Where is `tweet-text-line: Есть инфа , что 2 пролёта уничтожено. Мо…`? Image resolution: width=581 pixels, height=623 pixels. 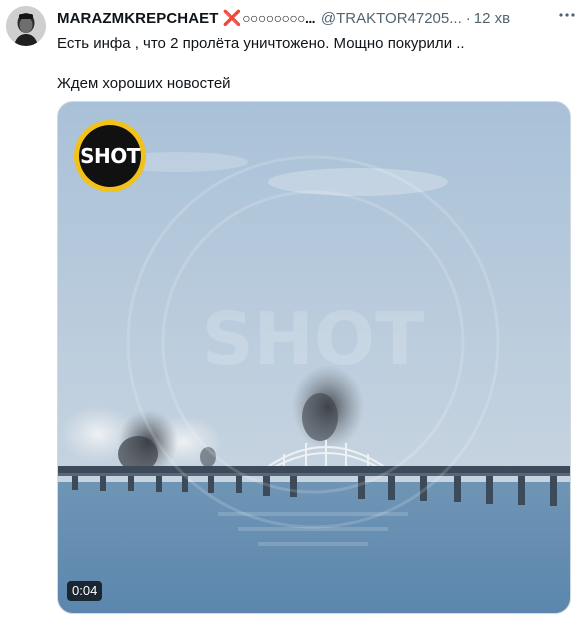 tweet-text-line: Есть инфа , что 2 пролёта уничтожено. Мо… is located at coordinates (261, 43).